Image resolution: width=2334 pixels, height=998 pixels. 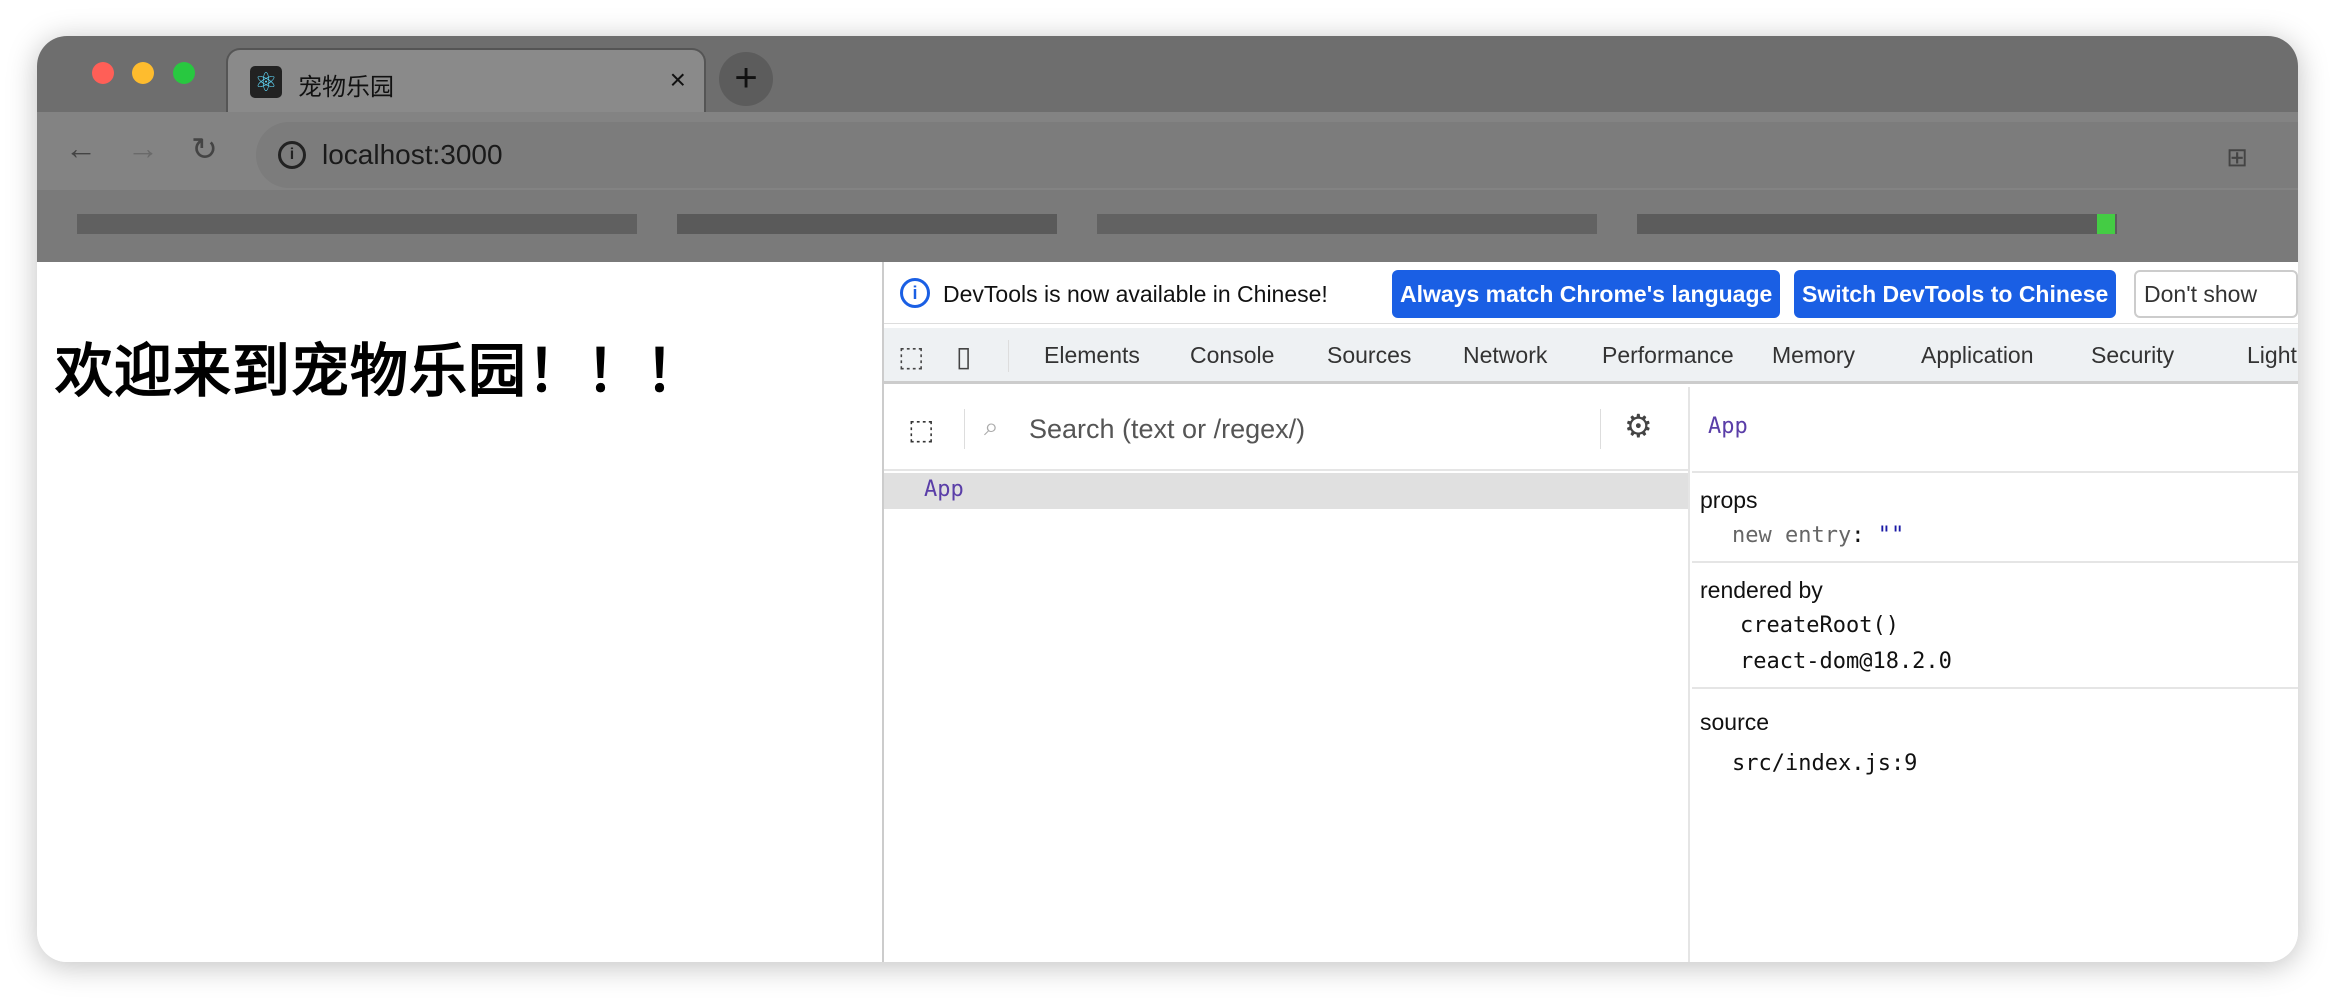 I want to click on tab-console: Console, so click(x=1232, y=355).